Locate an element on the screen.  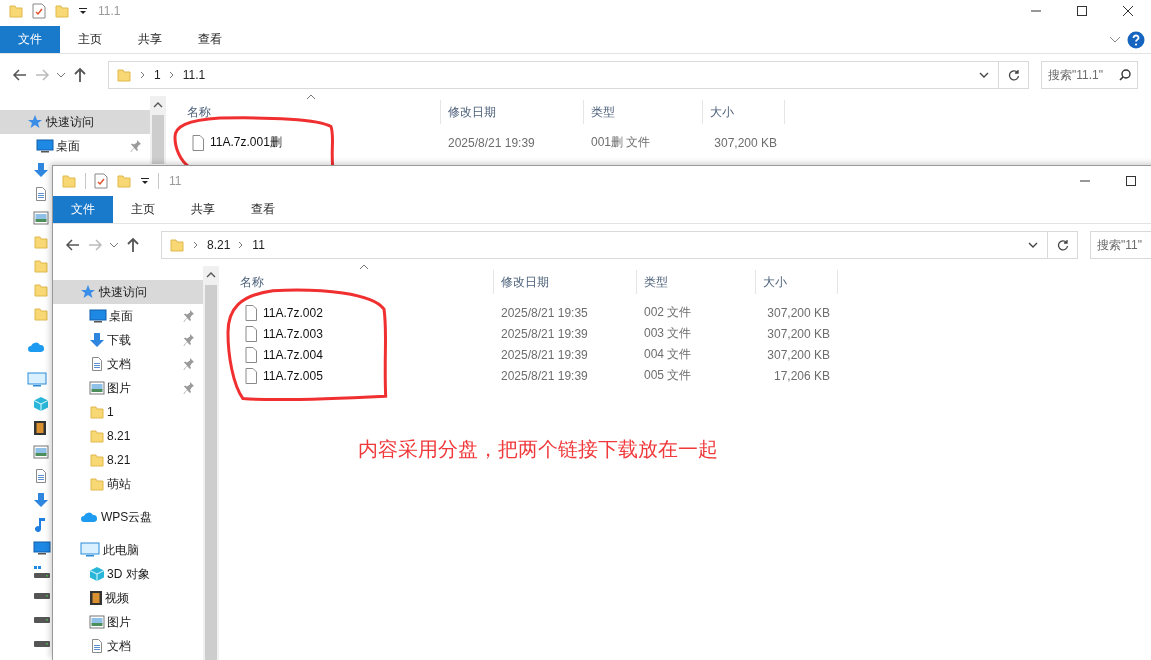
file-name: 11A.7z.002 is located at coordinates (356, 312).